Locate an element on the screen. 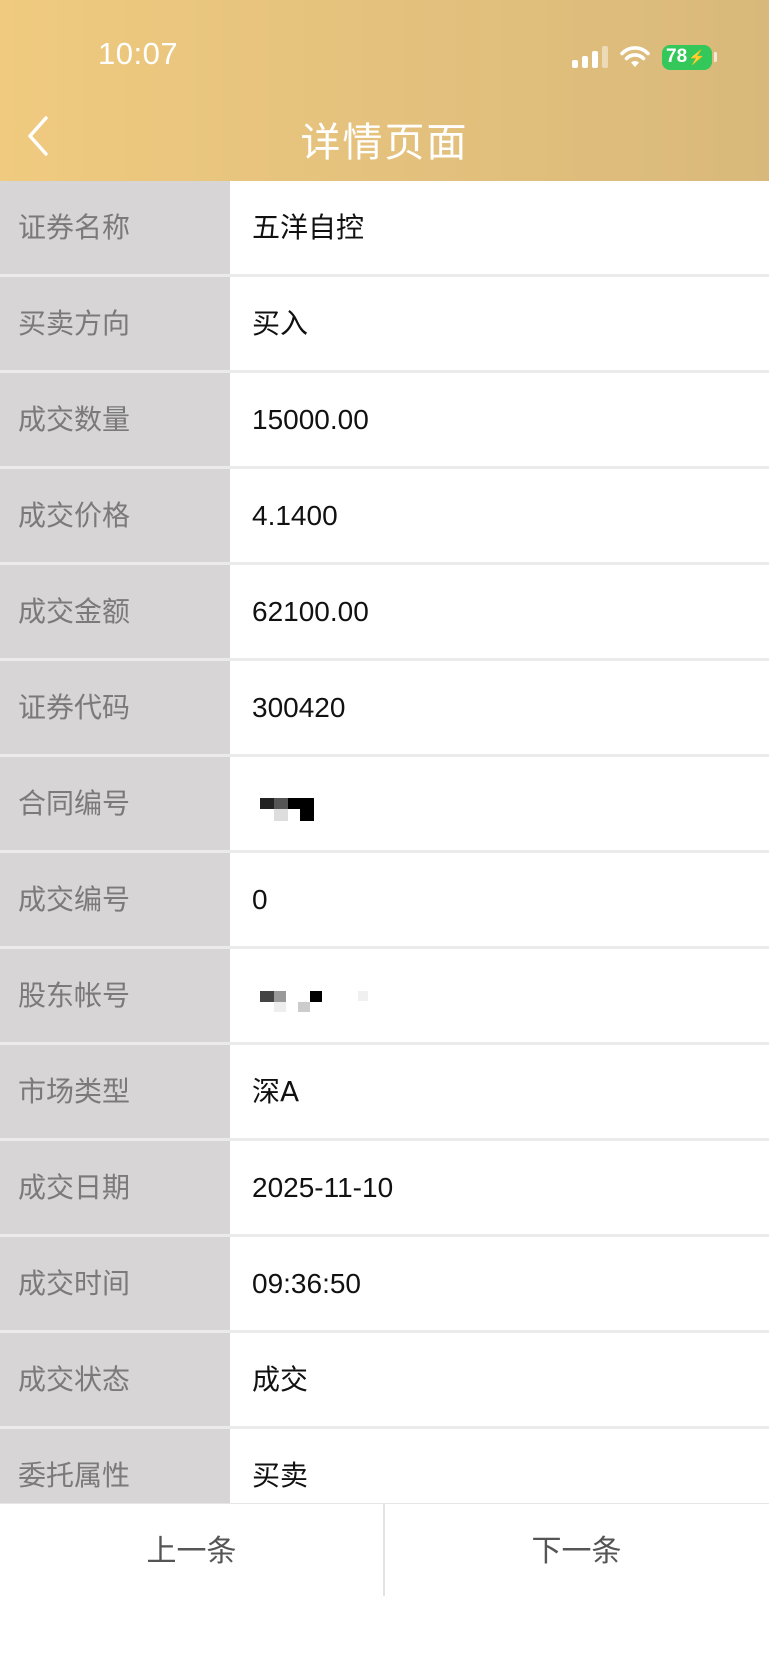  detail-row-status: 成交状态 成交 is located at coordinates (384, 1381).